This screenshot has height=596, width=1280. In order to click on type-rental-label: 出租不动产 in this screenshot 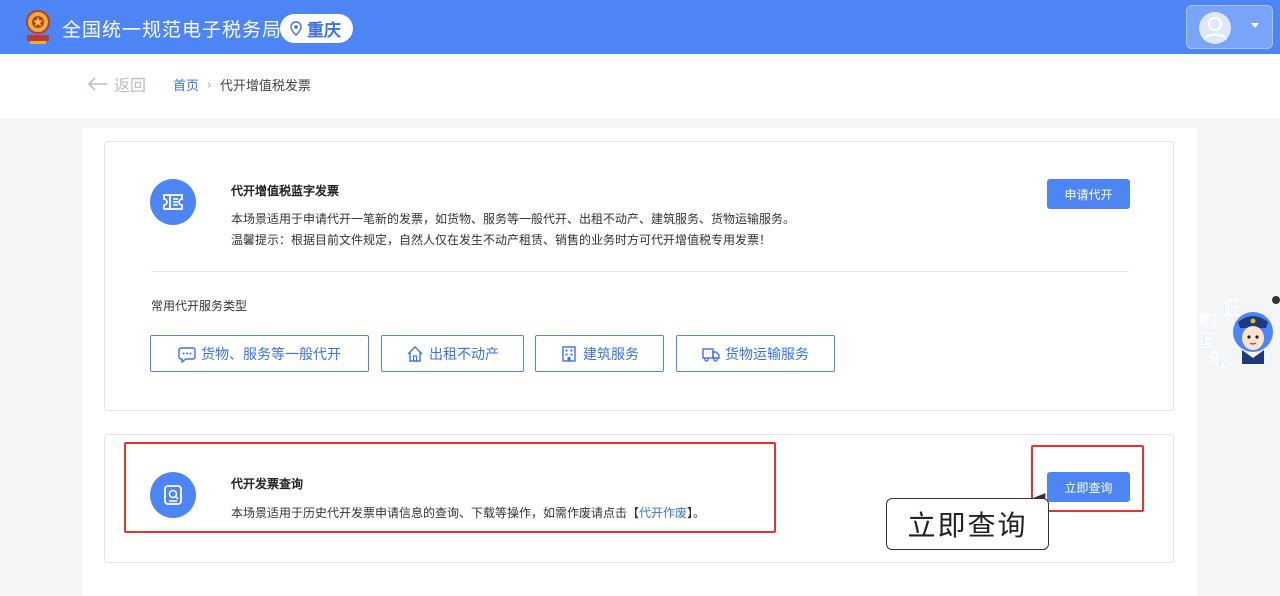, I will do `click(464, 354)`.